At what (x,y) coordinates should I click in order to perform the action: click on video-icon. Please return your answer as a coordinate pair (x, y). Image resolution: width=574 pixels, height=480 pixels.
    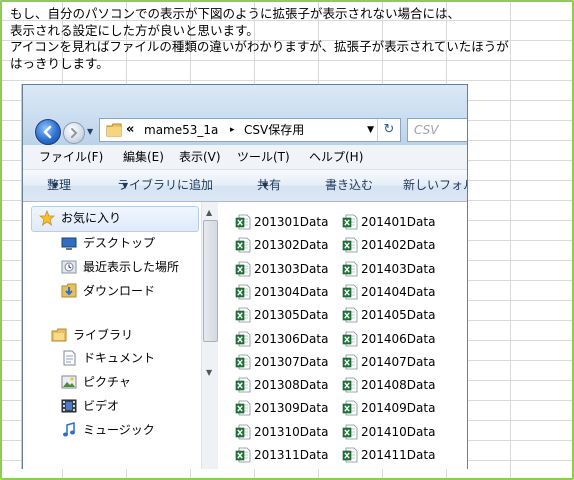
    Looking at the image, I should click on (69, 406).